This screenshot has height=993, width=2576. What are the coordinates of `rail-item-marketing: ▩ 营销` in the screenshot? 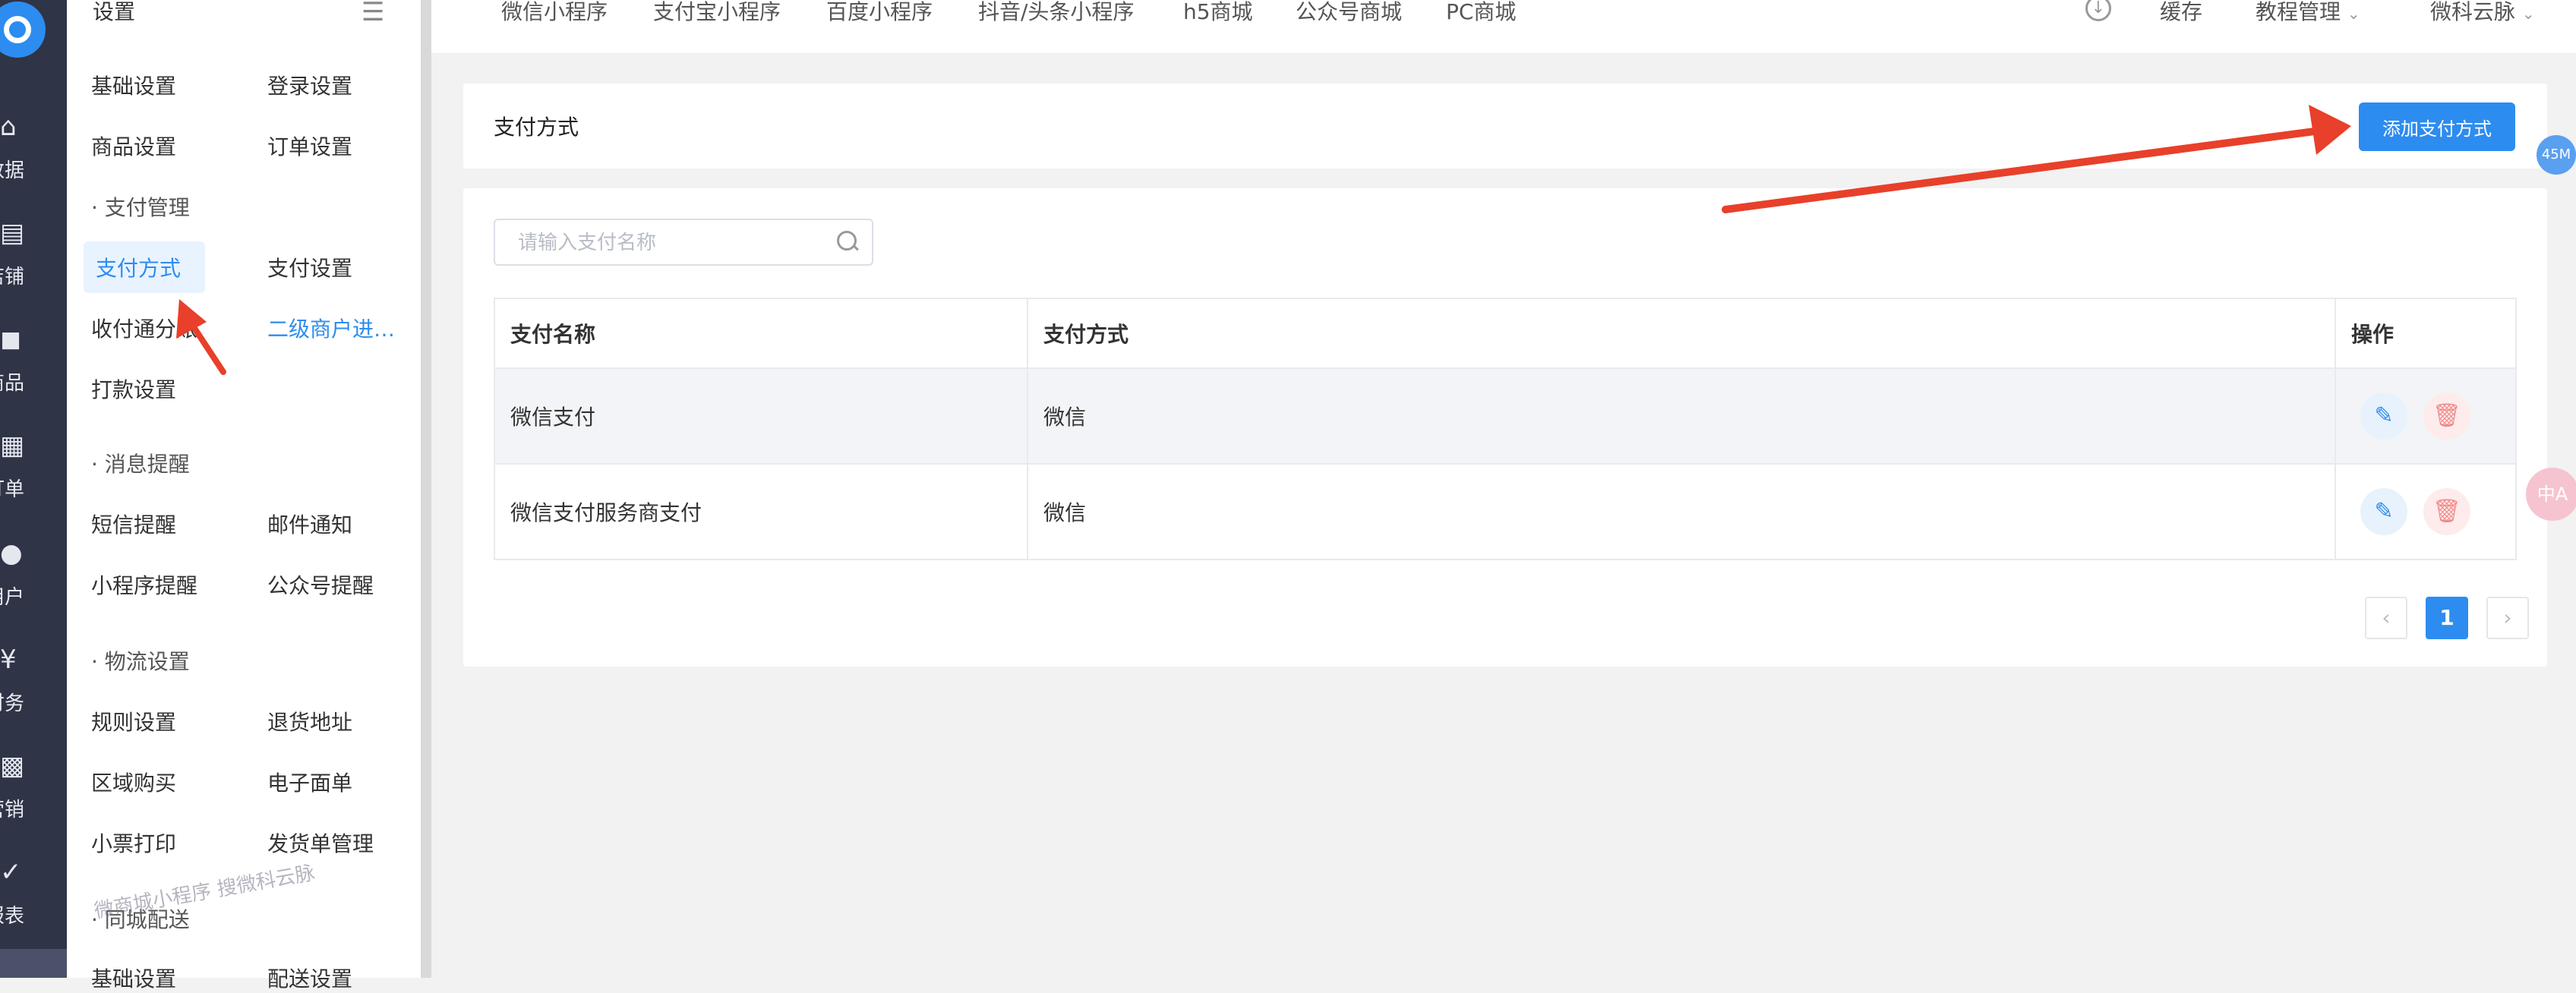 It's located at (33, 798).